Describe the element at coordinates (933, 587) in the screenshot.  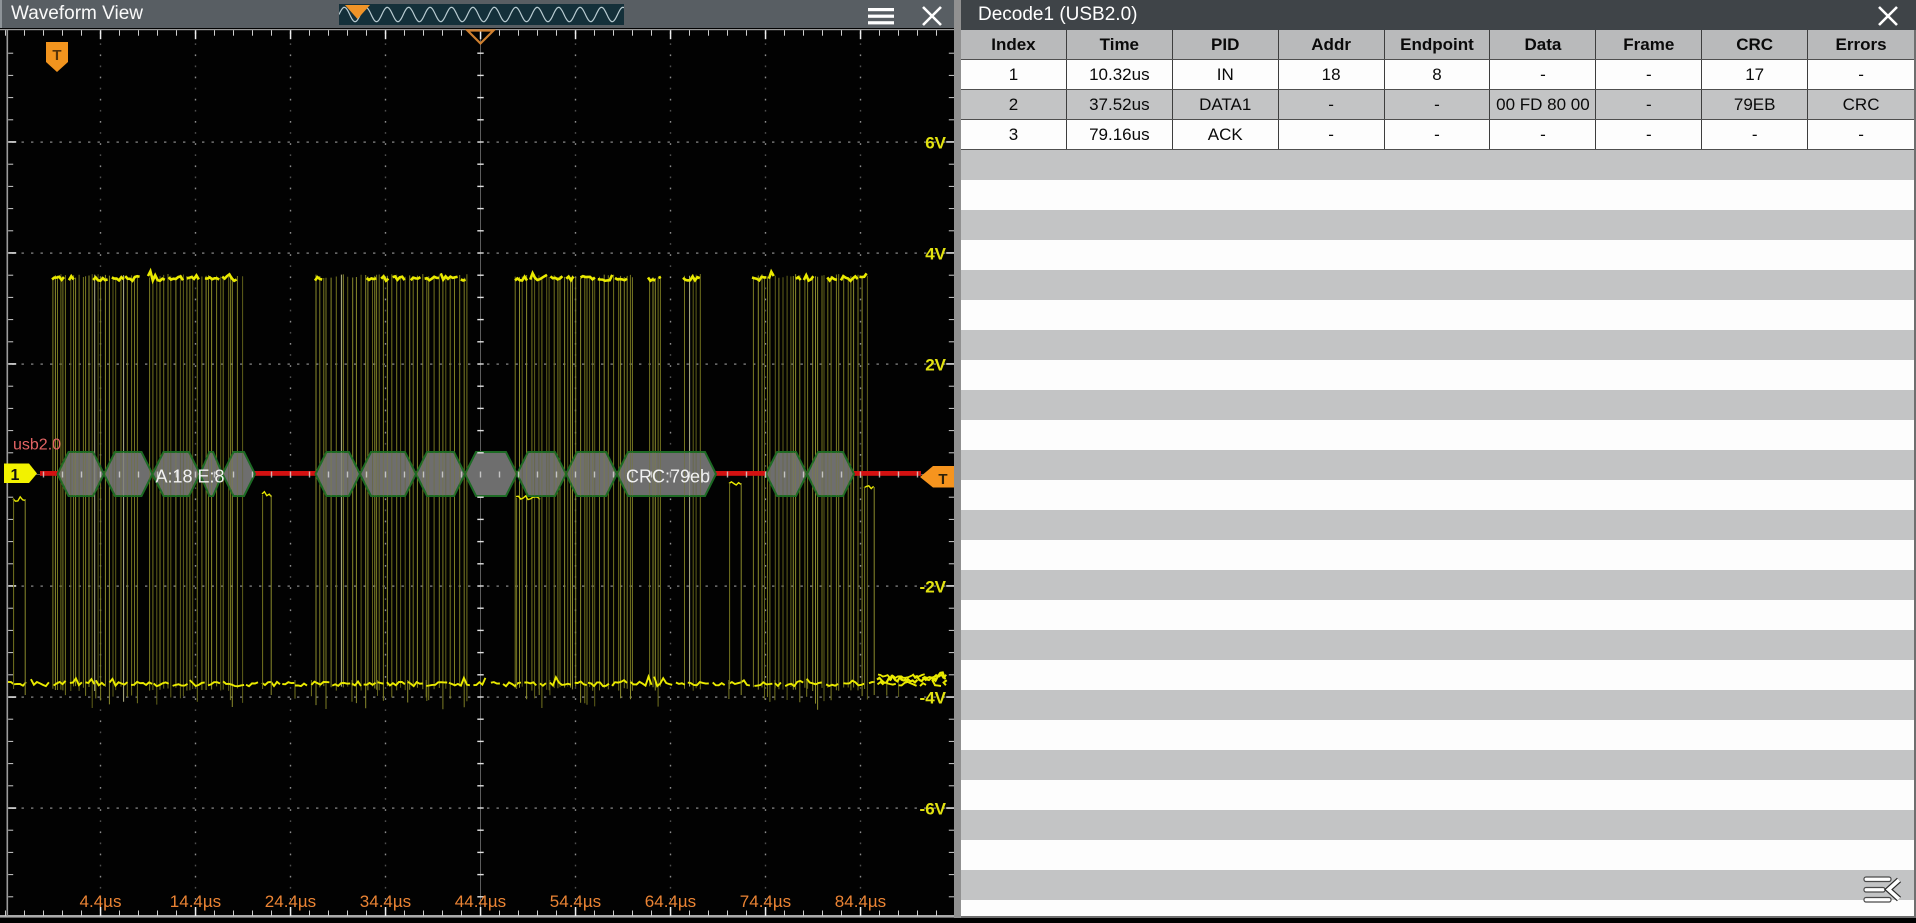
I see `svg-text: -2V` at that location.